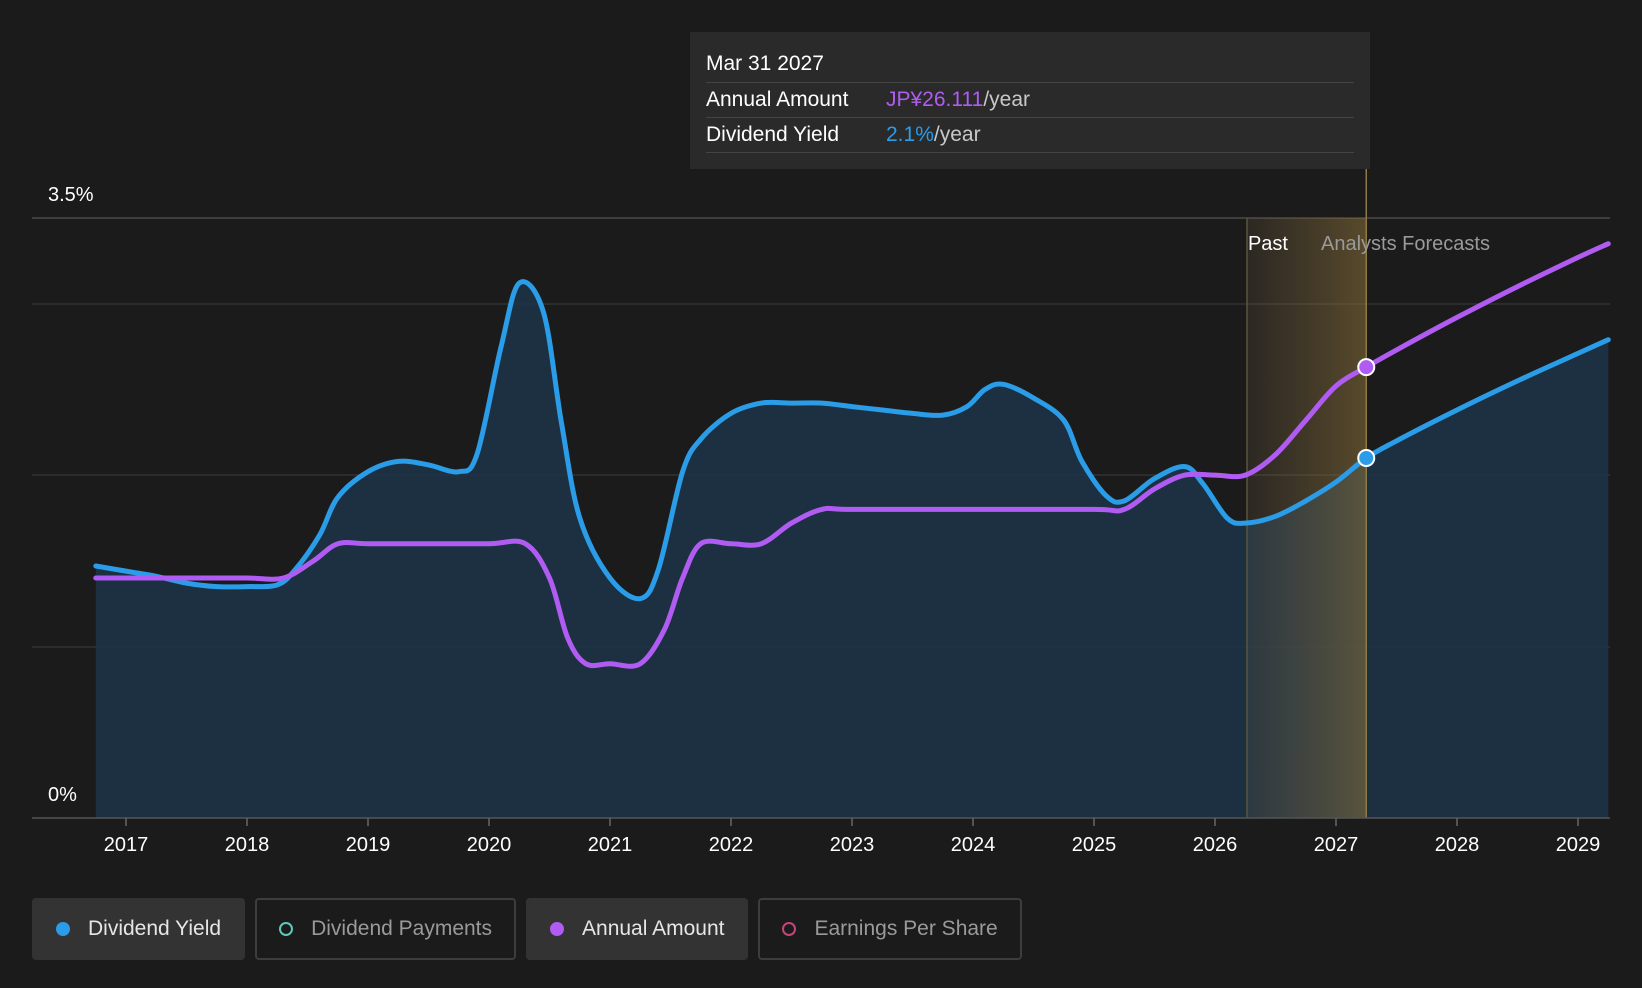 The width and height of the screenshot is (1642, 988). What do you see at coordinates (63, 929) in the screenshot?
I see `dividend-yield-dot-icon` at bounding box center [63, 929].